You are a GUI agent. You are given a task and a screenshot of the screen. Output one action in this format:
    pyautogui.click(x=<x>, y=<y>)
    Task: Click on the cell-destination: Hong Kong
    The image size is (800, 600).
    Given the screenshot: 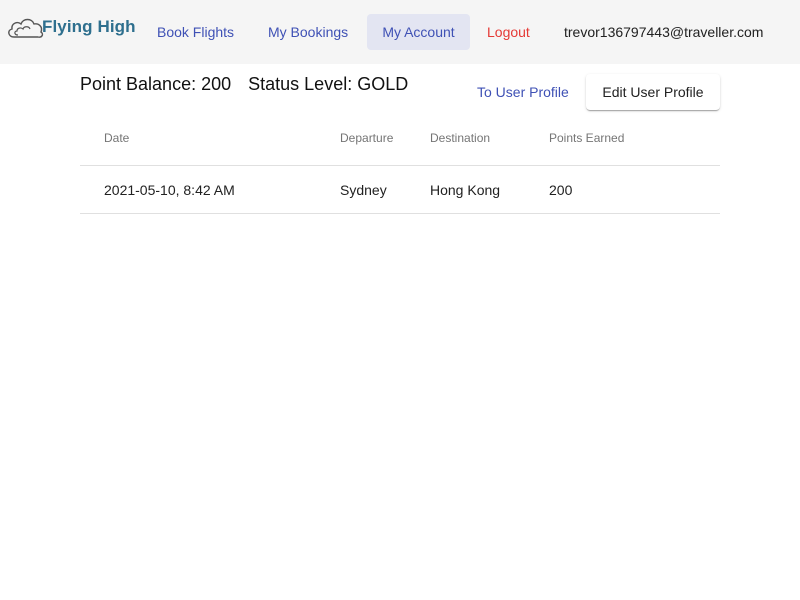 What is the action you would take?
    pyautogui.click(x=465, y=190)
    